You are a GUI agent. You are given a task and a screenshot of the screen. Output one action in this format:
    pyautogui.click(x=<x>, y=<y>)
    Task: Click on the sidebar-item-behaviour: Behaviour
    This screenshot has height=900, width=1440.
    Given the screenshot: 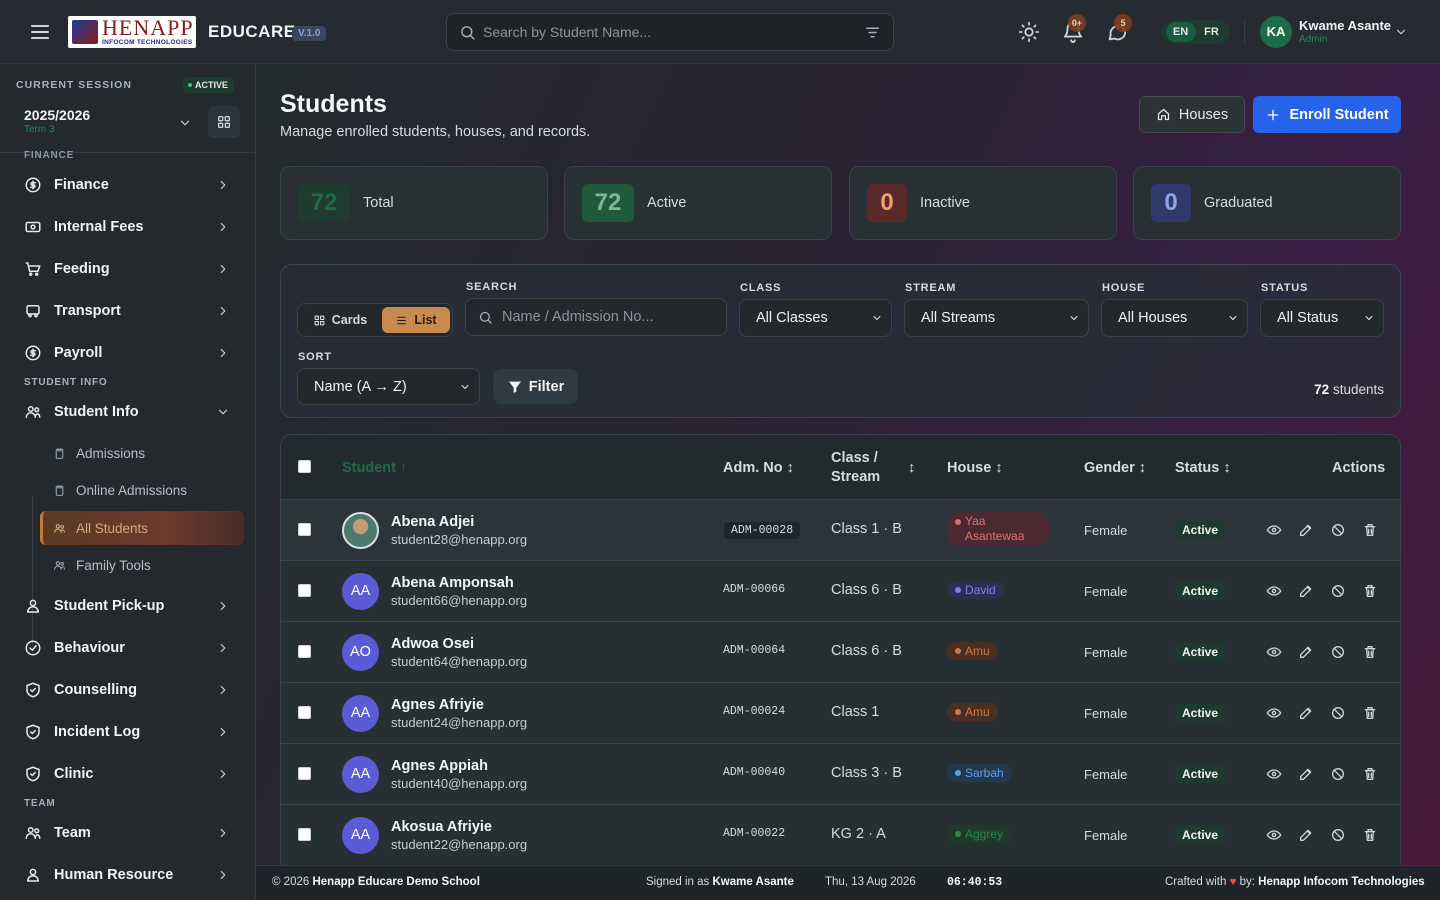 What is the action you would take?
    pyautogui.click(x=128, y=648)
    